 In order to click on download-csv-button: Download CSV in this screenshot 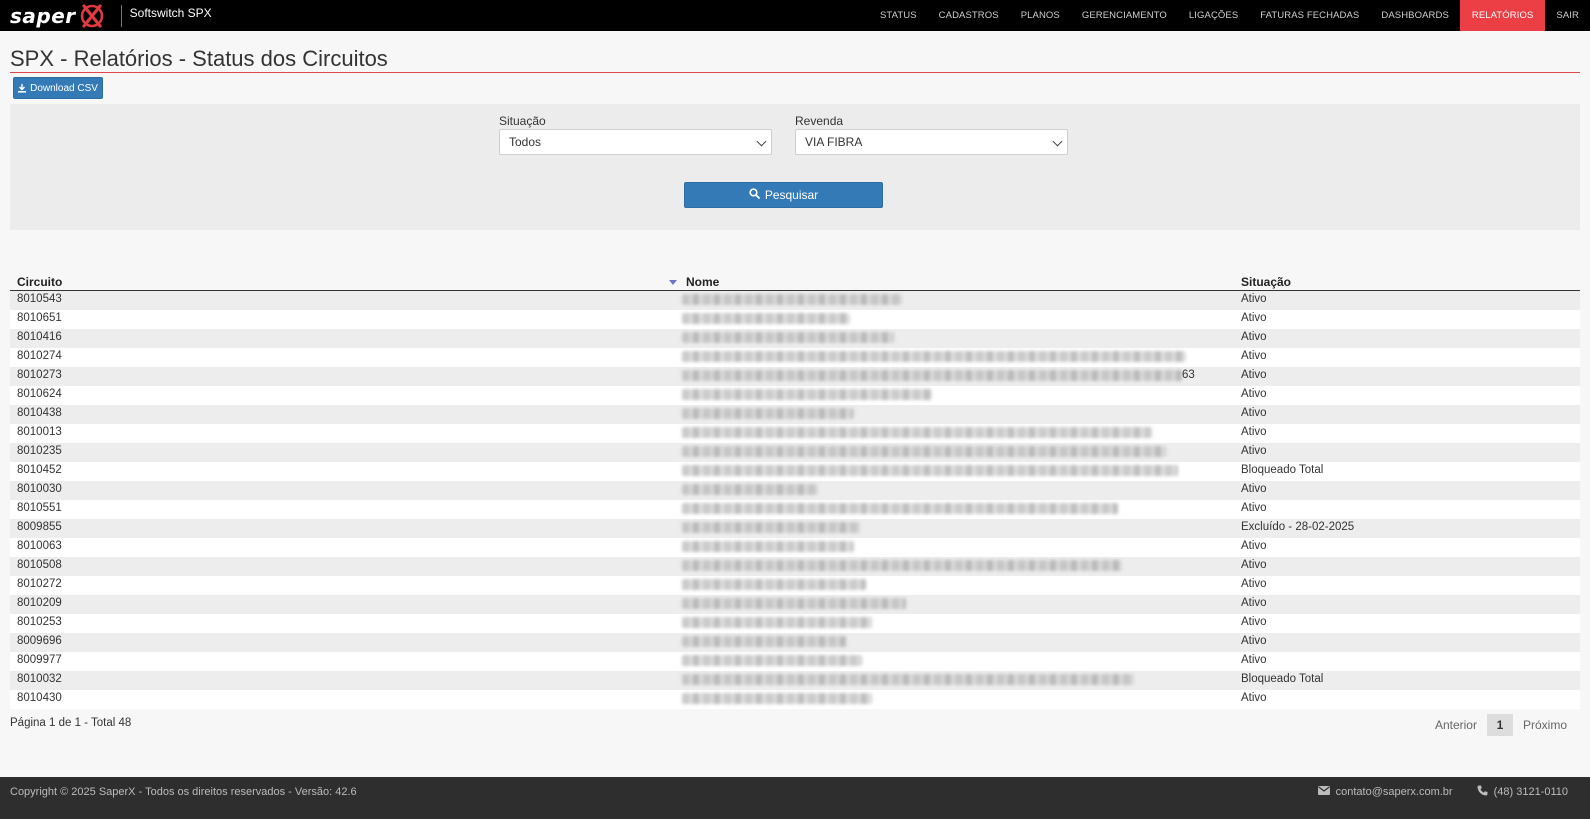, I will do `click(58, 88)`.